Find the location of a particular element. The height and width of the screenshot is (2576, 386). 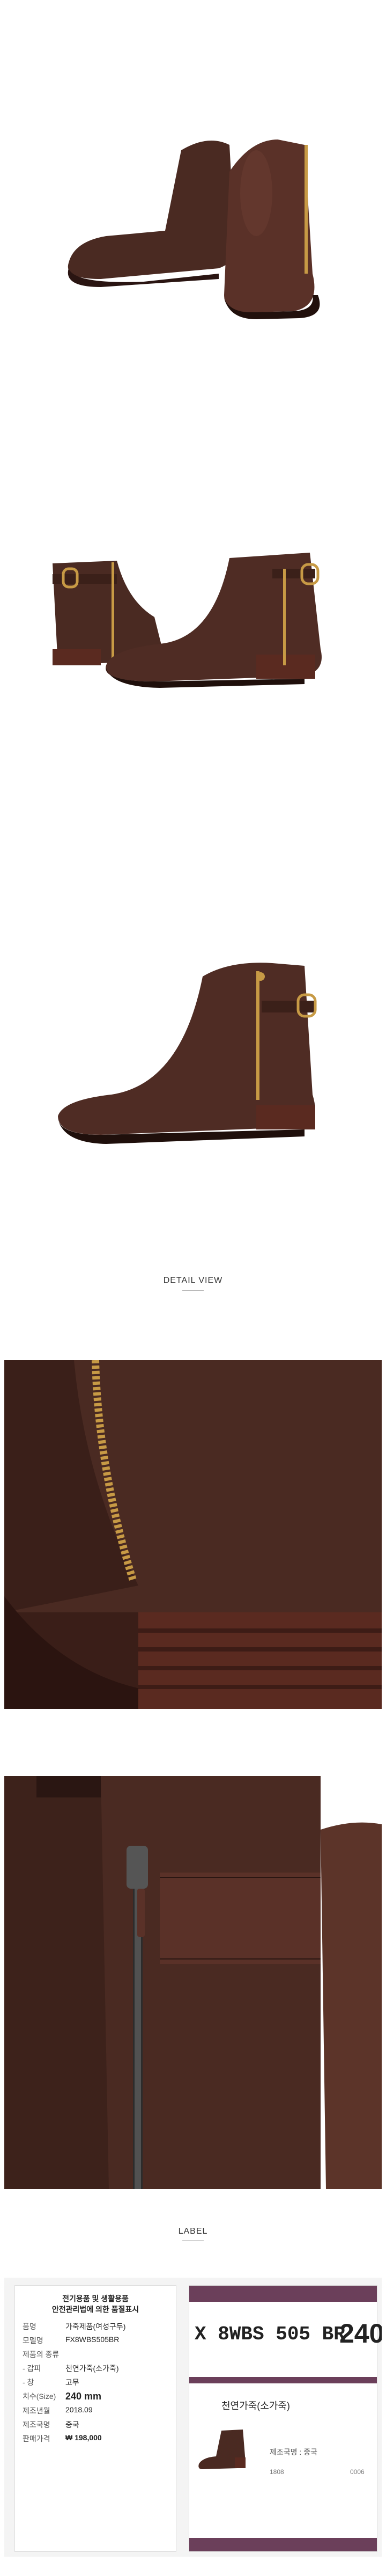

card-row-value: 가죽제품(여성구두) is located at coordinates (95, 2326).